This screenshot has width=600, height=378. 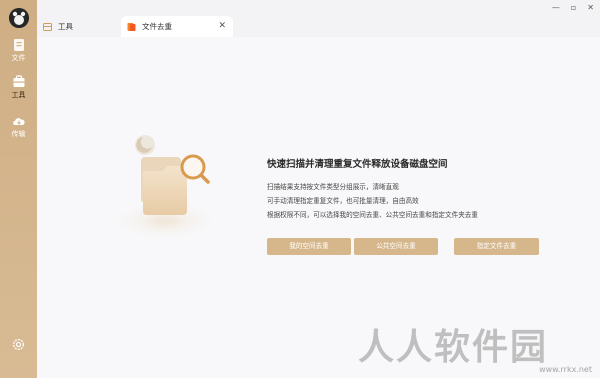 What do you see at coordinates (18, 134) in the screenshot?
I see `sidebar-item-label: 传输` at bounding box center [18, 134].